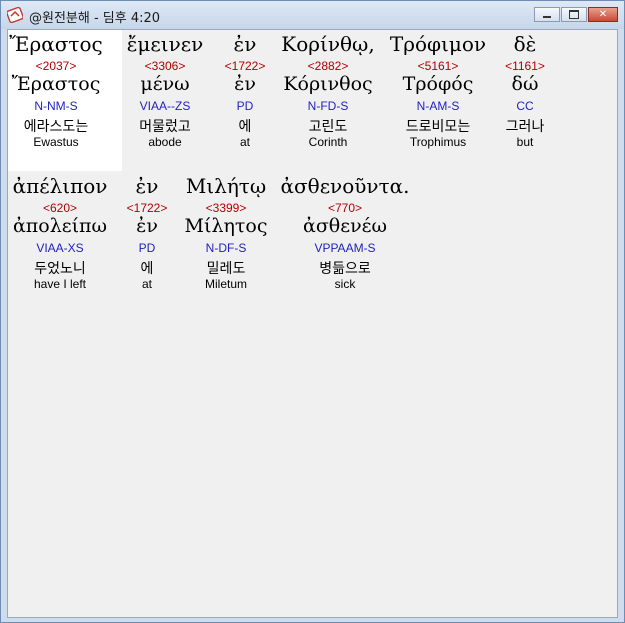 This screenshot has height=623, width=625. I want to click on korean-gloss: 에라스도는, so click(56, 127).